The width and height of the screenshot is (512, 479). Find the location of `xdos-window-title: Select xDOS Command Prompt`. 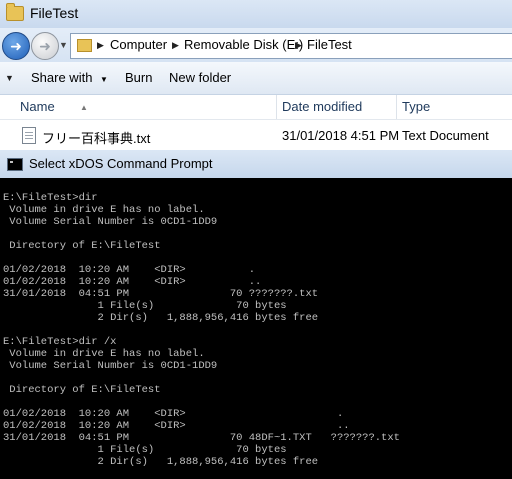

xdos-window-title: Select xDOS Command Prompt is located at coordinates (121, 163).